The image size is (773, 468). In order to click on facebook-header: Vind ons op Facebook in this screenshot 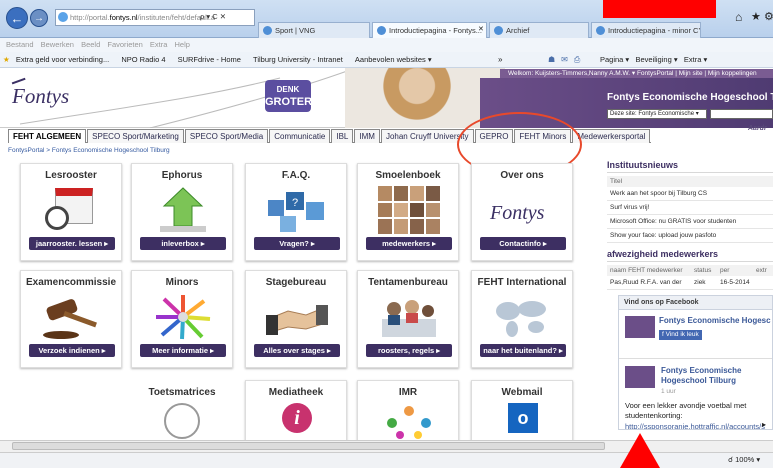, I will do `click(695, 303)`.